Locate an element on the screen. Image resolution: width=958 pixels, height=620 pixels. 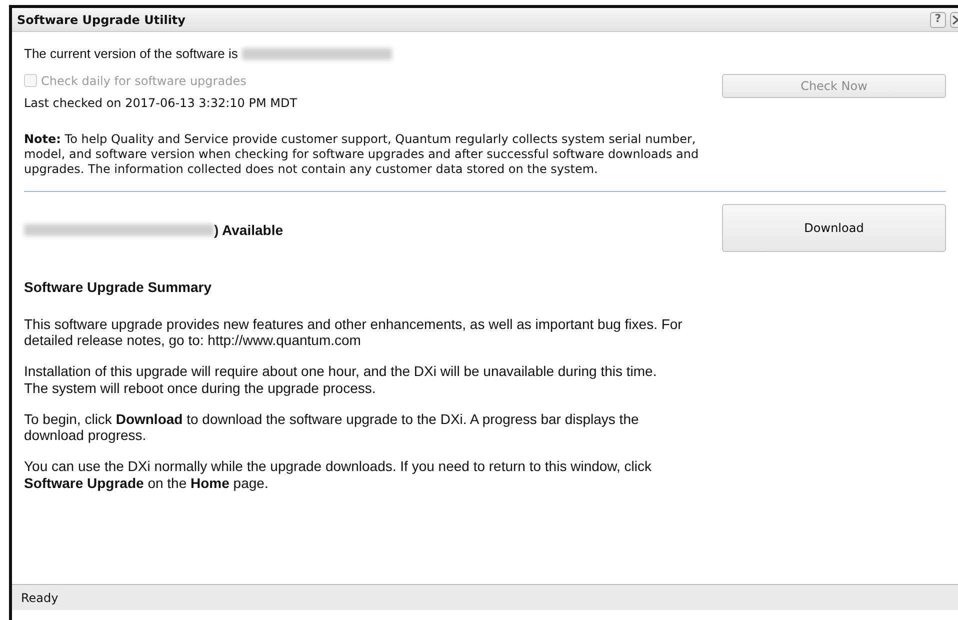
current-version-label: The current version of the software is is located at coordinates (131, 54).